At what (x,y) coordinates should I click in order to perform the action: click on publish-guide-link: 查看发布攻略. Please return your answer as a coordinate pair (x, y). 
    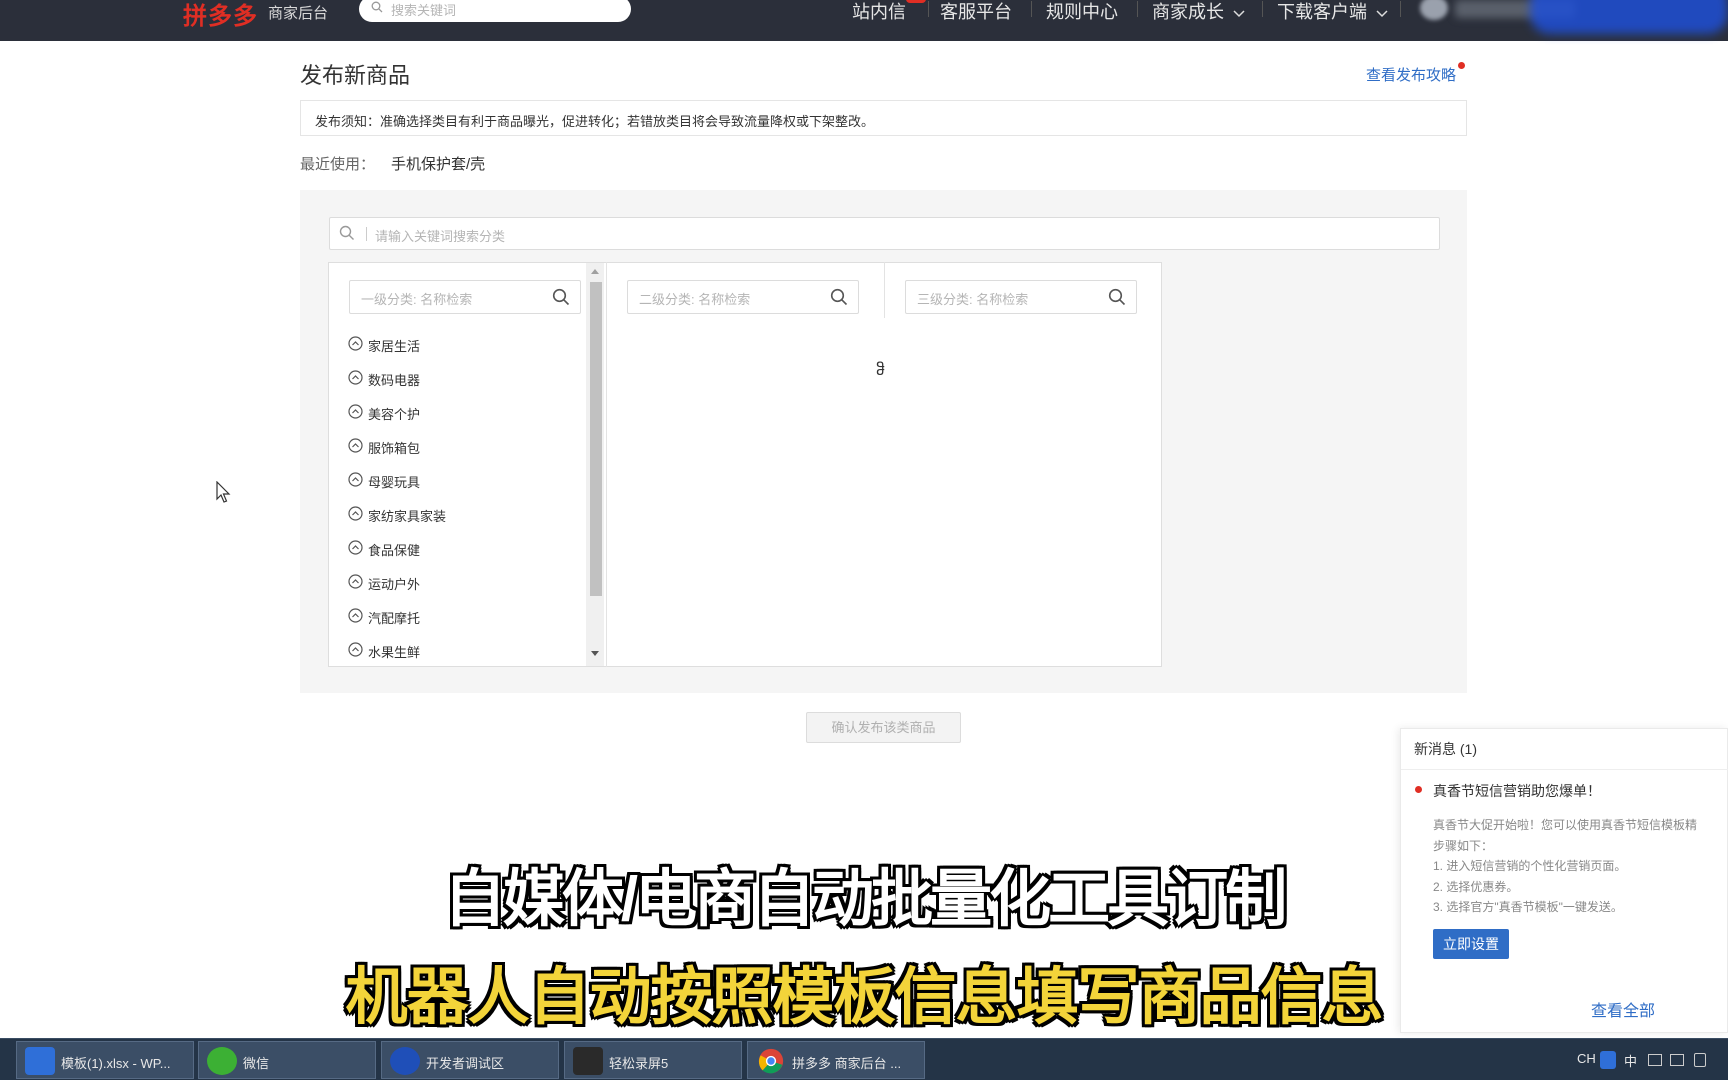
    Looking at the image, I should click on (1411, 74).